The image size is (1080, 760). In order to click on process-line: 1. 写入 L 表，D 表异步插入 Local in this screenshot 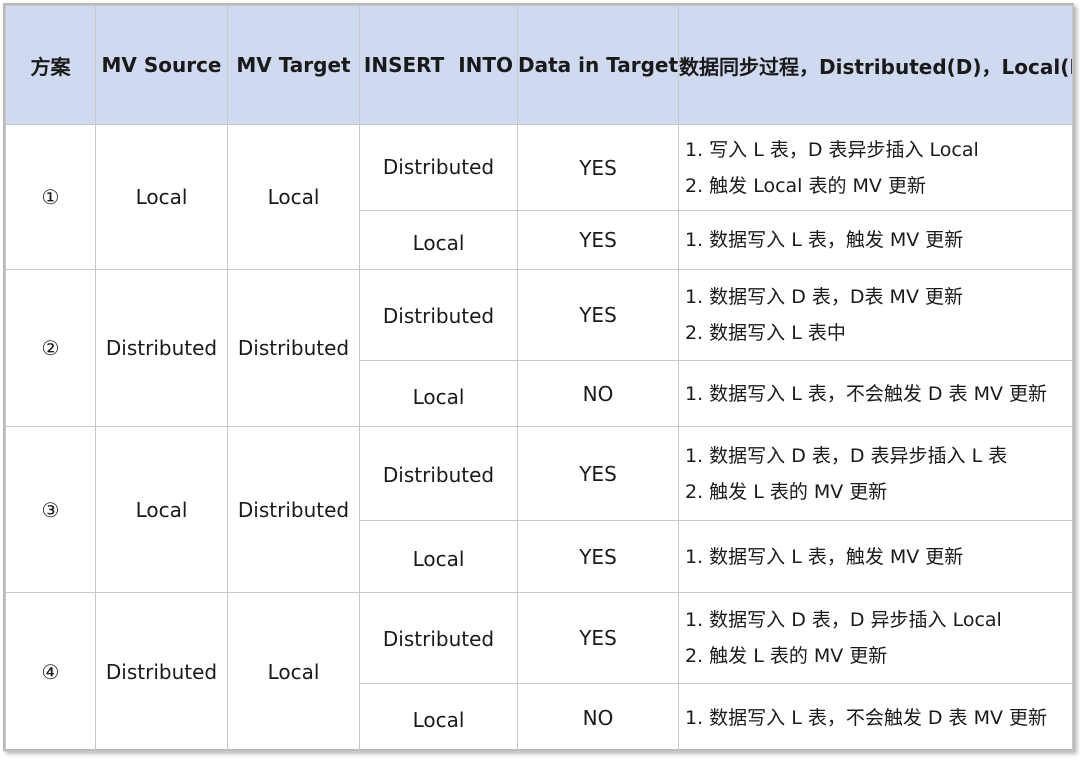, I will do `click(832, 149)`.